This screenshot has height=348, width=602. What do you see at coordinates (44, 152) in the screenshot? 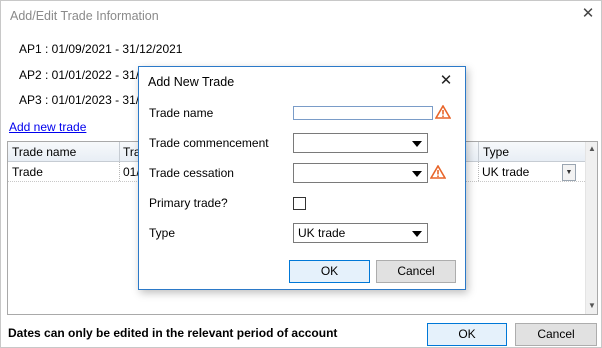
I see `column-header-trade-name: Trade name` at bounding box center [44, 152].